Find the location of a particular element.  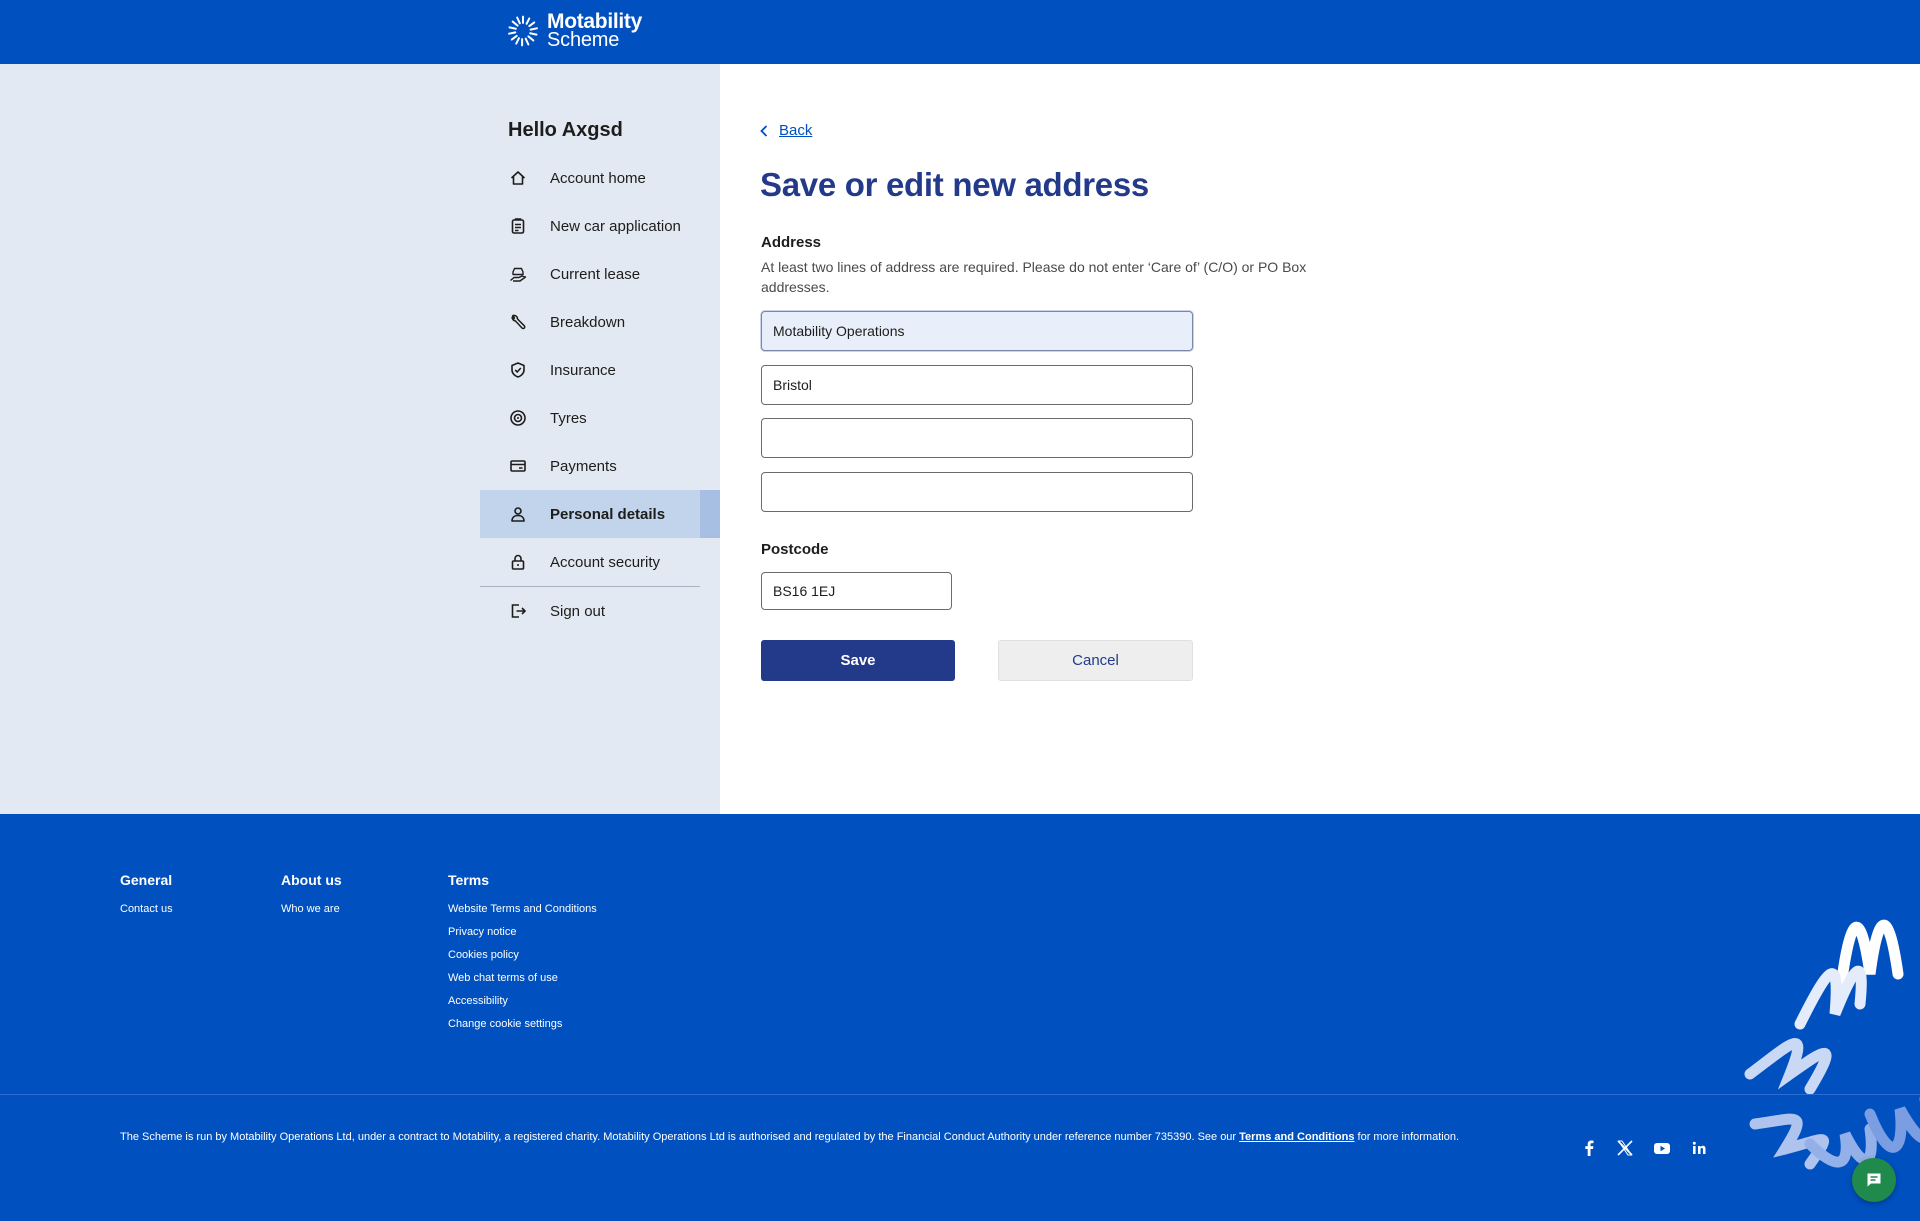

person-icon is located at coordinates (518, 514).